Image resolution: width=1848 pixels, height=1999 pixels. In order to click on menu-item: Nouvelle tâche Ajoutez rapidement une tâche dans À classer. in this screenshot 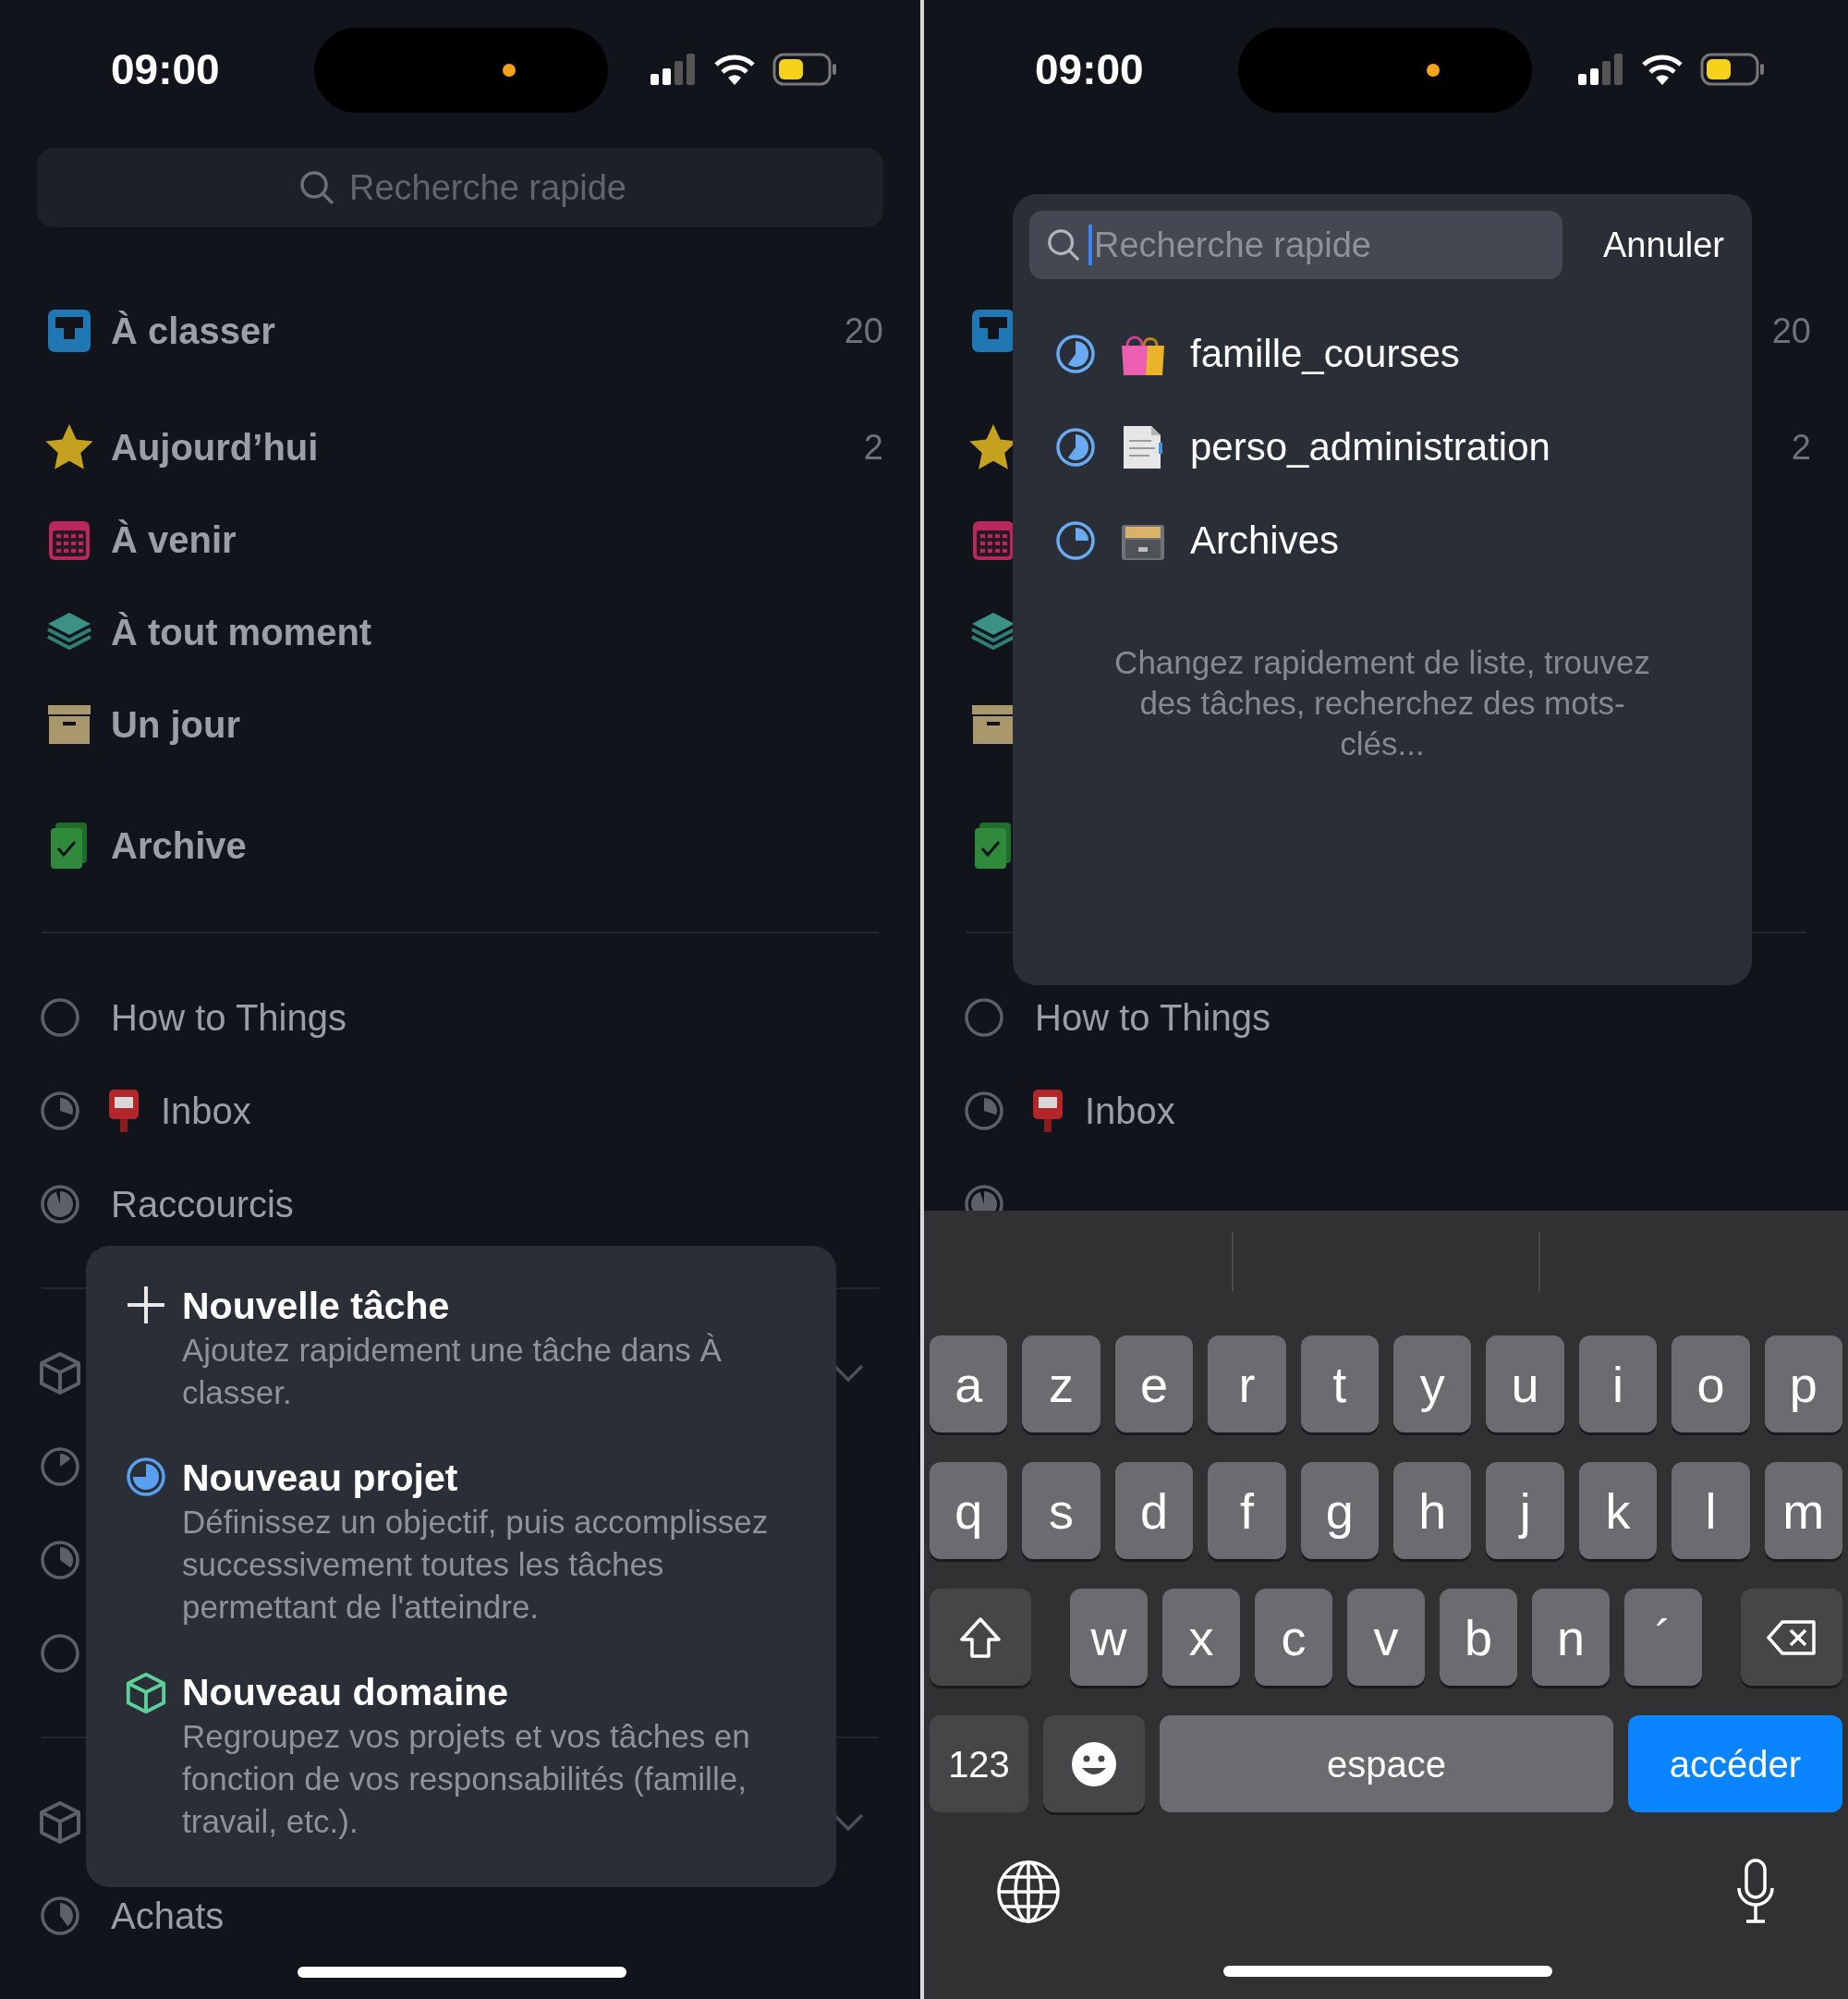, I will do `click(461, 1348)`.